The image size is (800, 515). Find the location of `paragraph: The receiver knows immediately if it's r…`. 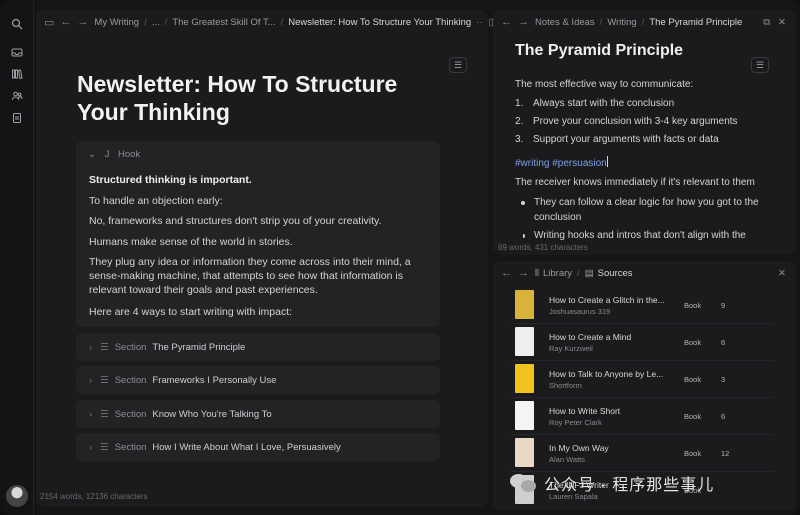

paragraph: The receiver knows immediately if it's r… is located at coordinates (635, 182).